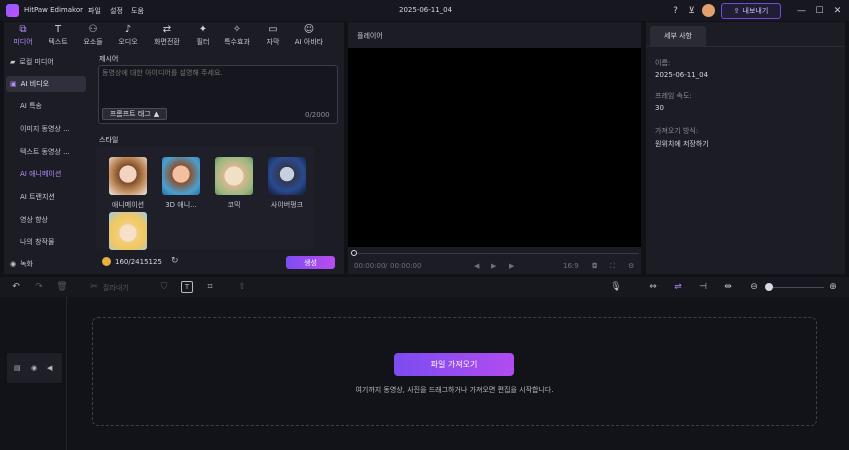 Image resolution: width=849 pixels, height=450 pixels. Describe the element at coordinates (755, 11) in the screenshot. I see `export-label: 내보내기` at that location.